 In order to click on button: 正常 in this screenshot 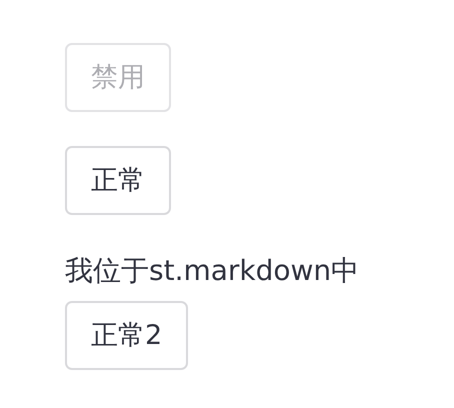, I will do `click(118, 180)`.